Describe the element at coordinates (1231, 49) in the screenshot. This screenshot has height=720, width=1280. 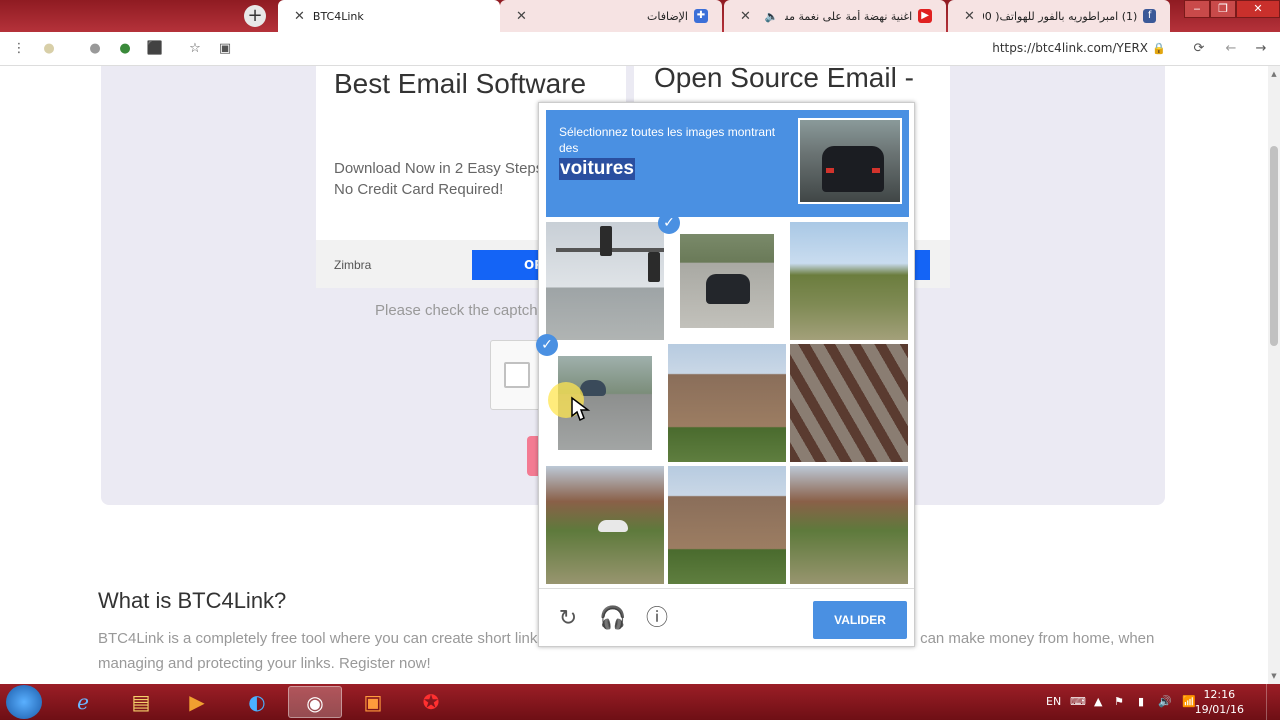
I see `back-icon: ←` at that location.